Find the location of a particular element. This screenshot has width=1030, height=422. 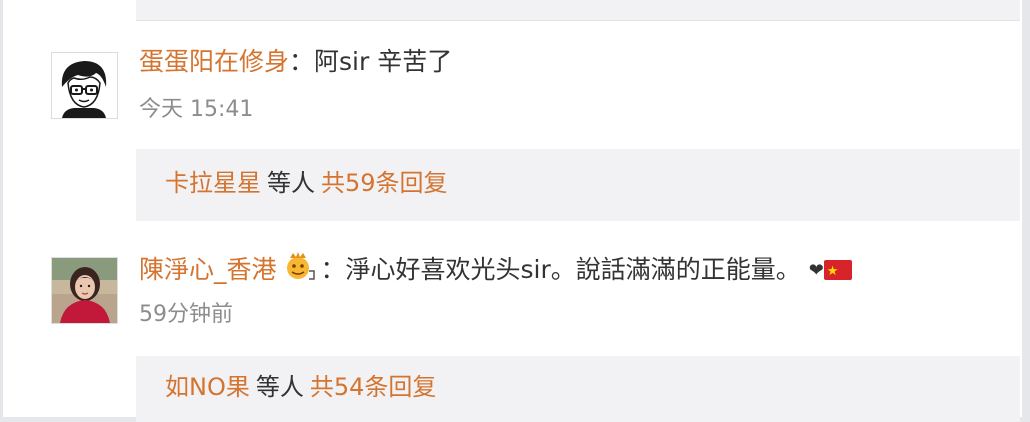

comment-line: 陳淨心_香港 ：淨心好喜欢光头sir。說話滿滿的正能量。 ❤ is located at coordinates (495, 269).